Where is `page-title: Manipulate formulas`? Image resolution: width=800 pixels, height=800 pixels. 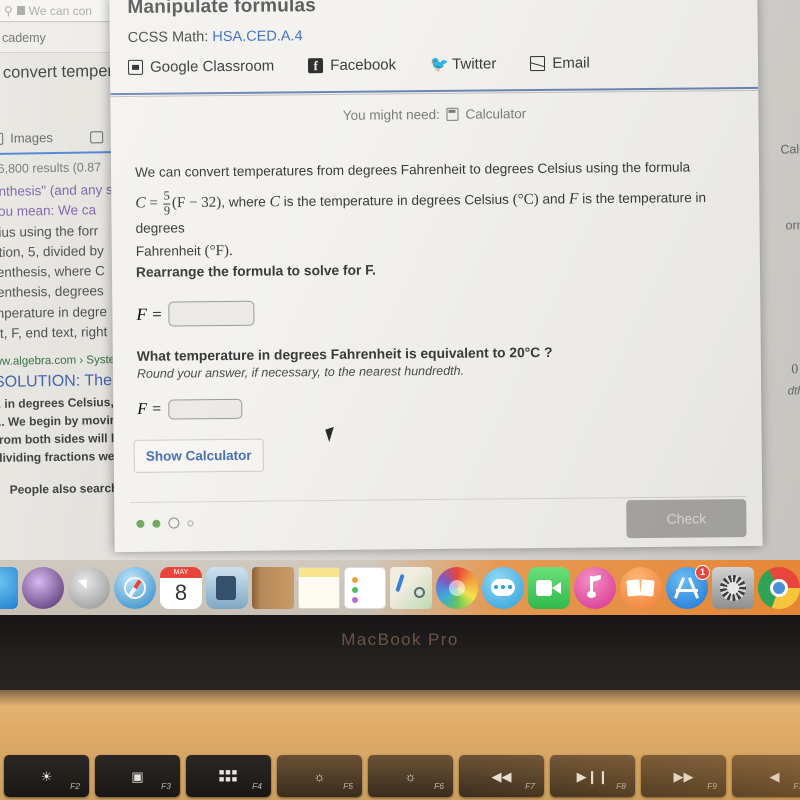 page-title: Manipulate formulas is located at coordinates (222, 9).